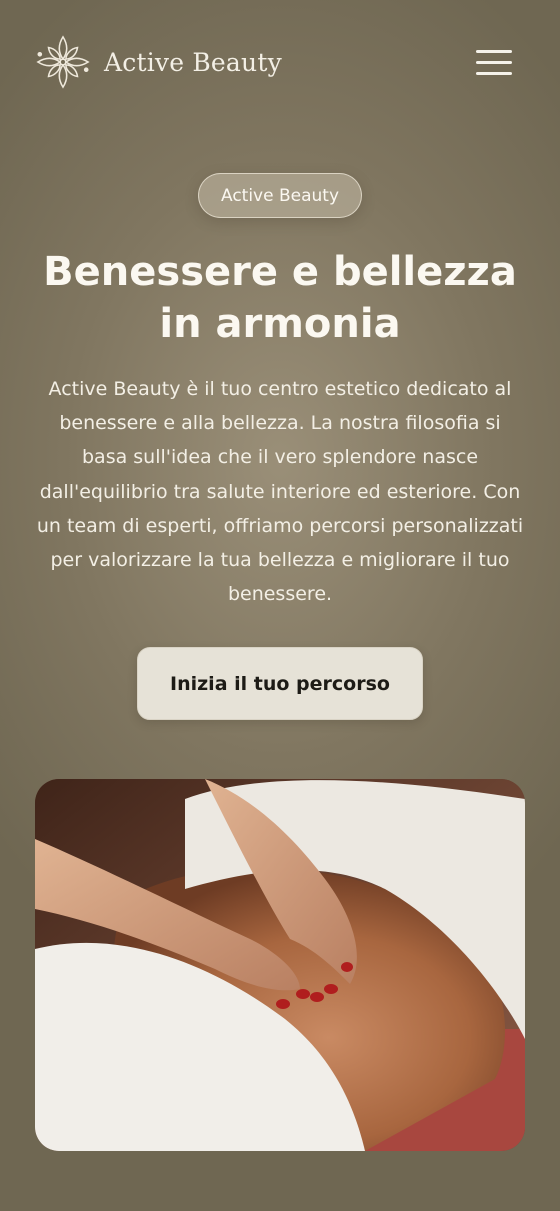 This screenshot has width=560, height=1211. I want to click on hamburger-menu-button, so click(494, 64).